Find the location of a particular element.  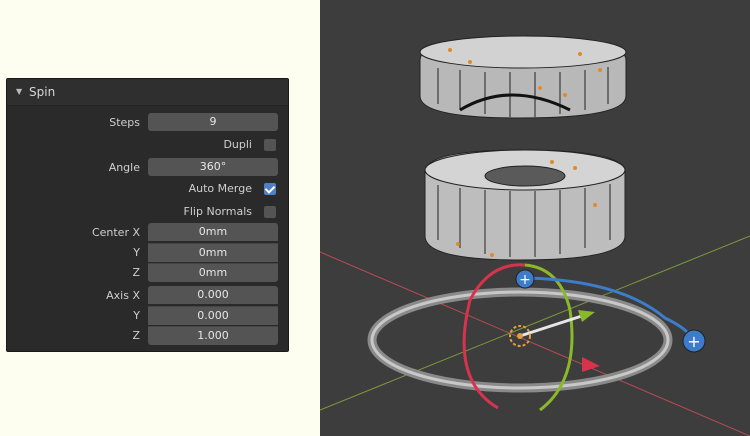

dupli-checkbox is located at coordinates (270, 145).